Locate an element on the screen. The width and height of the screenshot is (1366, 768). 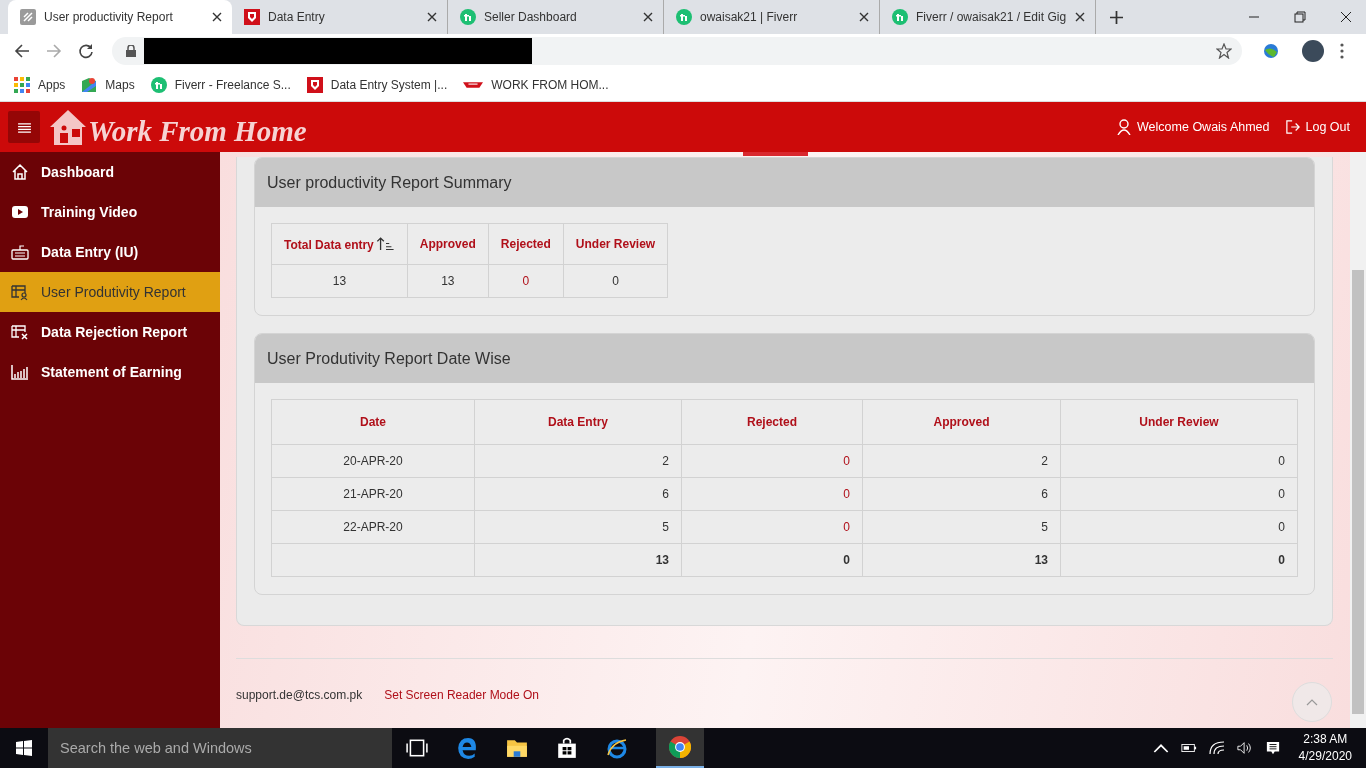
avatar is located at coordinates (1313, 51).